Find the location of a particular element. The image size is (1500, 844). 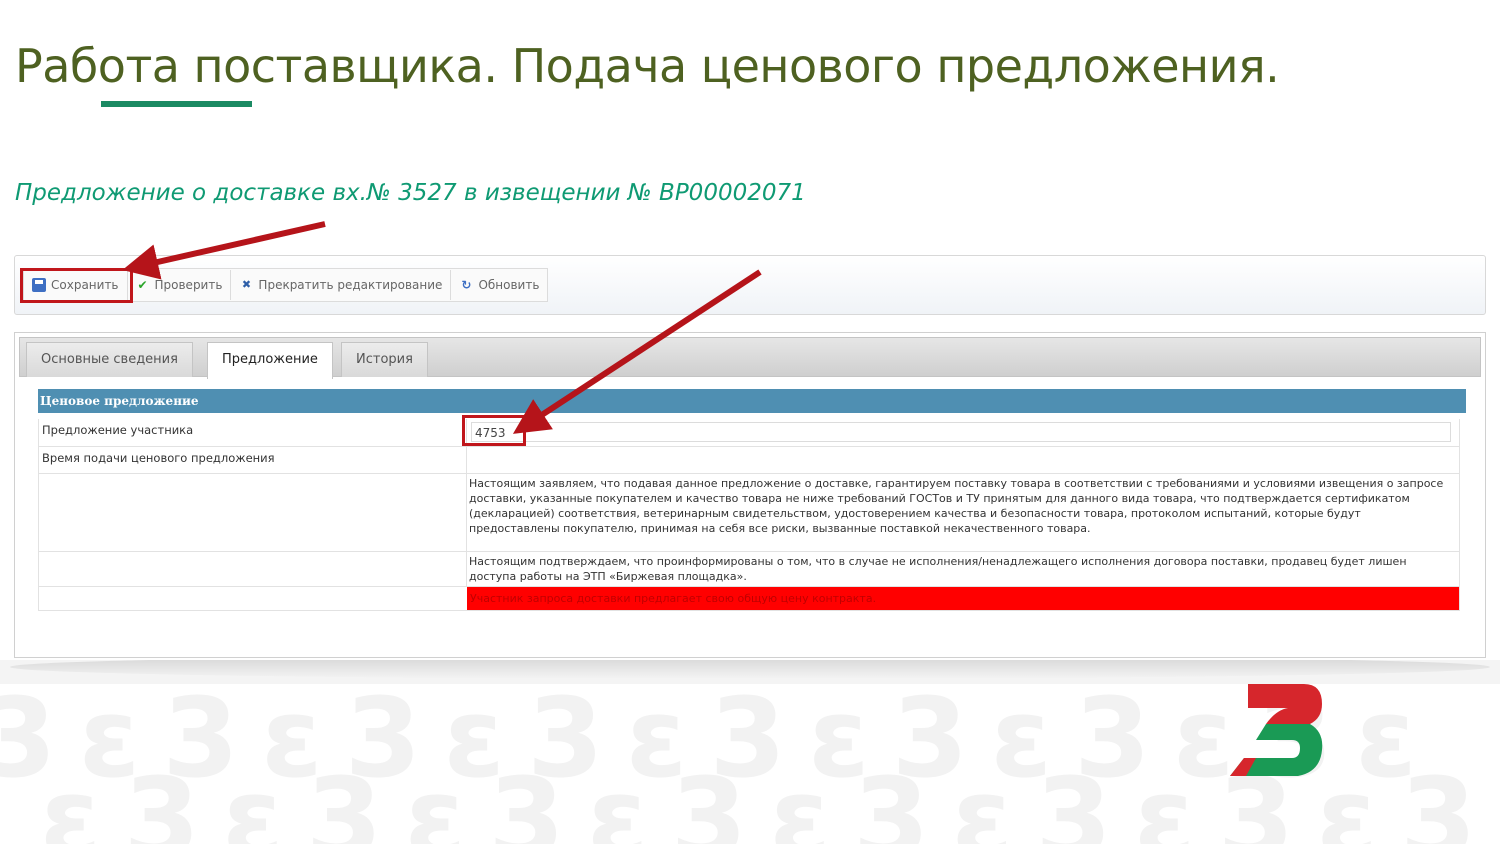

arrow-to-save is located at coordinates (224, 250).